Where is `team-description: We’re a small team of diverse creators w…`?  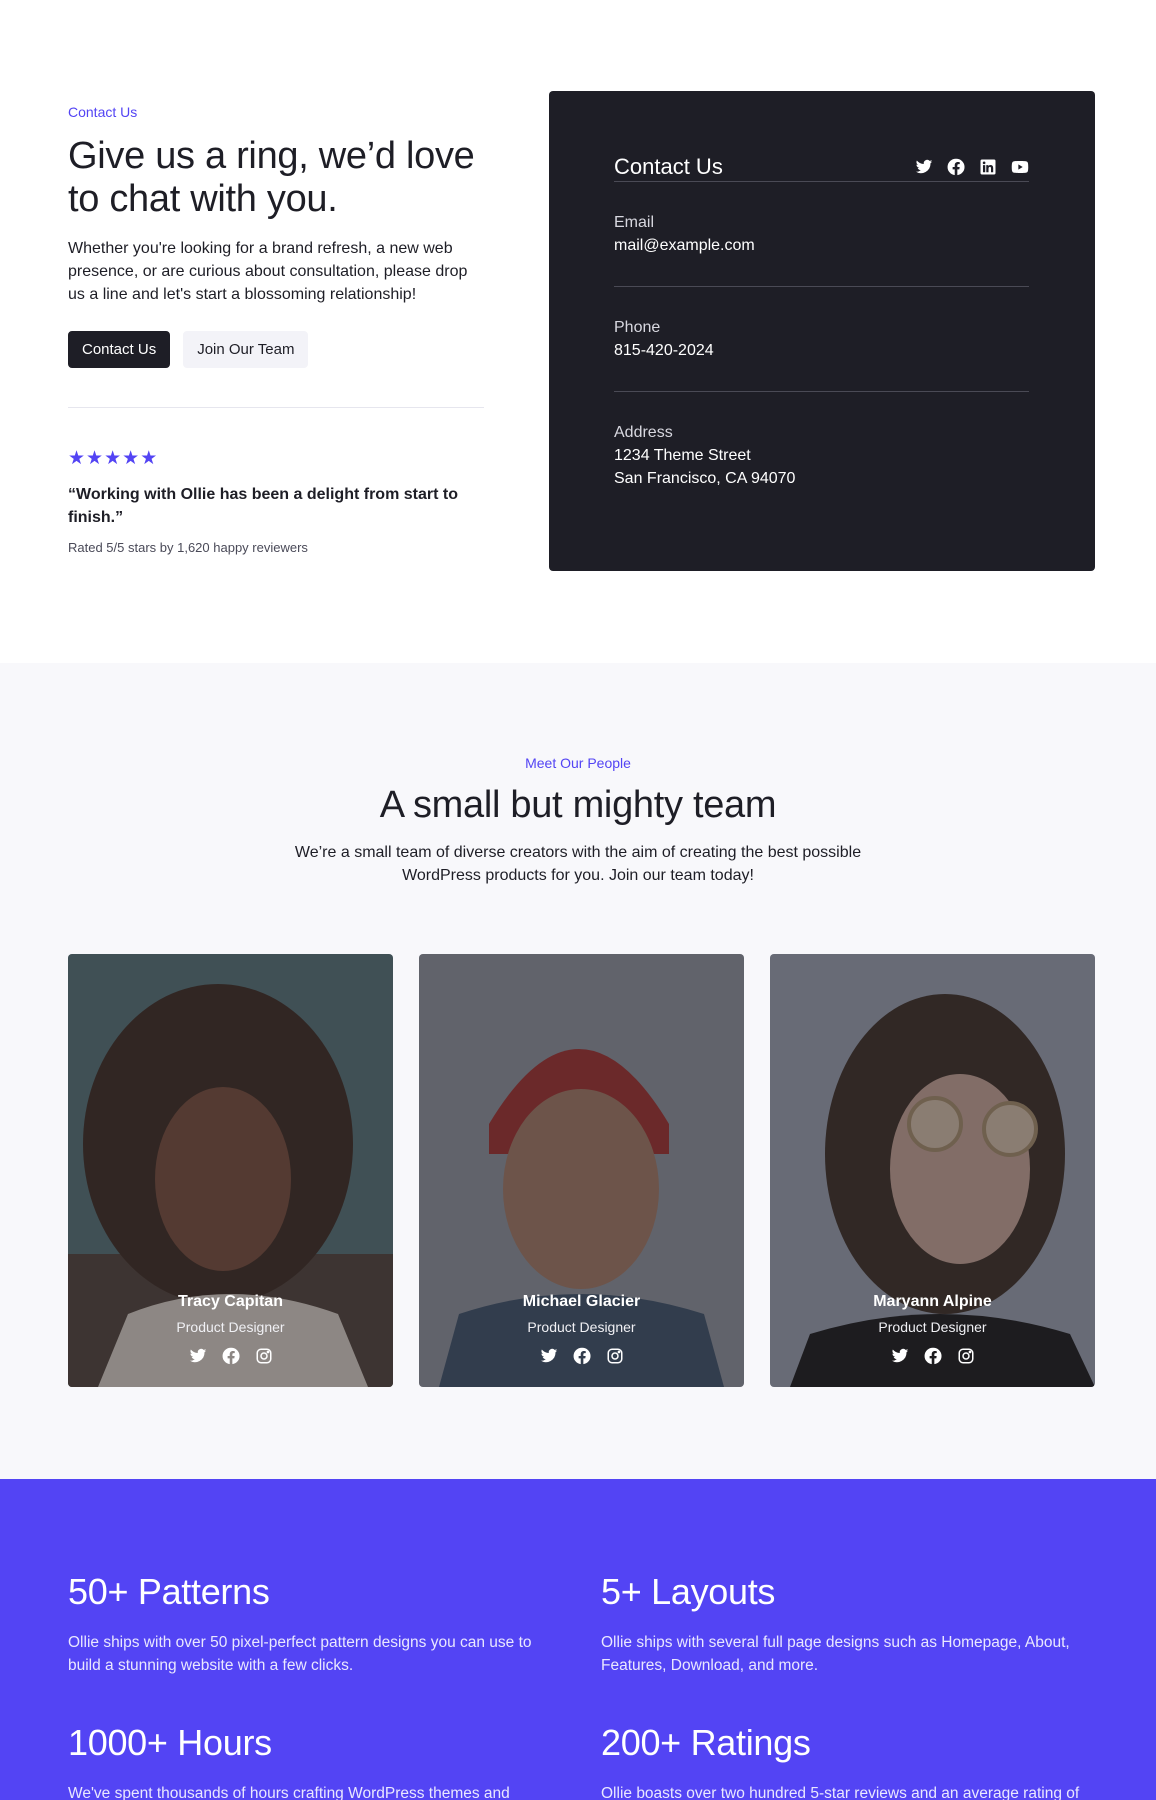
team-description: We’re a small team of diverse creators w… is located at coordinates (578, 864).